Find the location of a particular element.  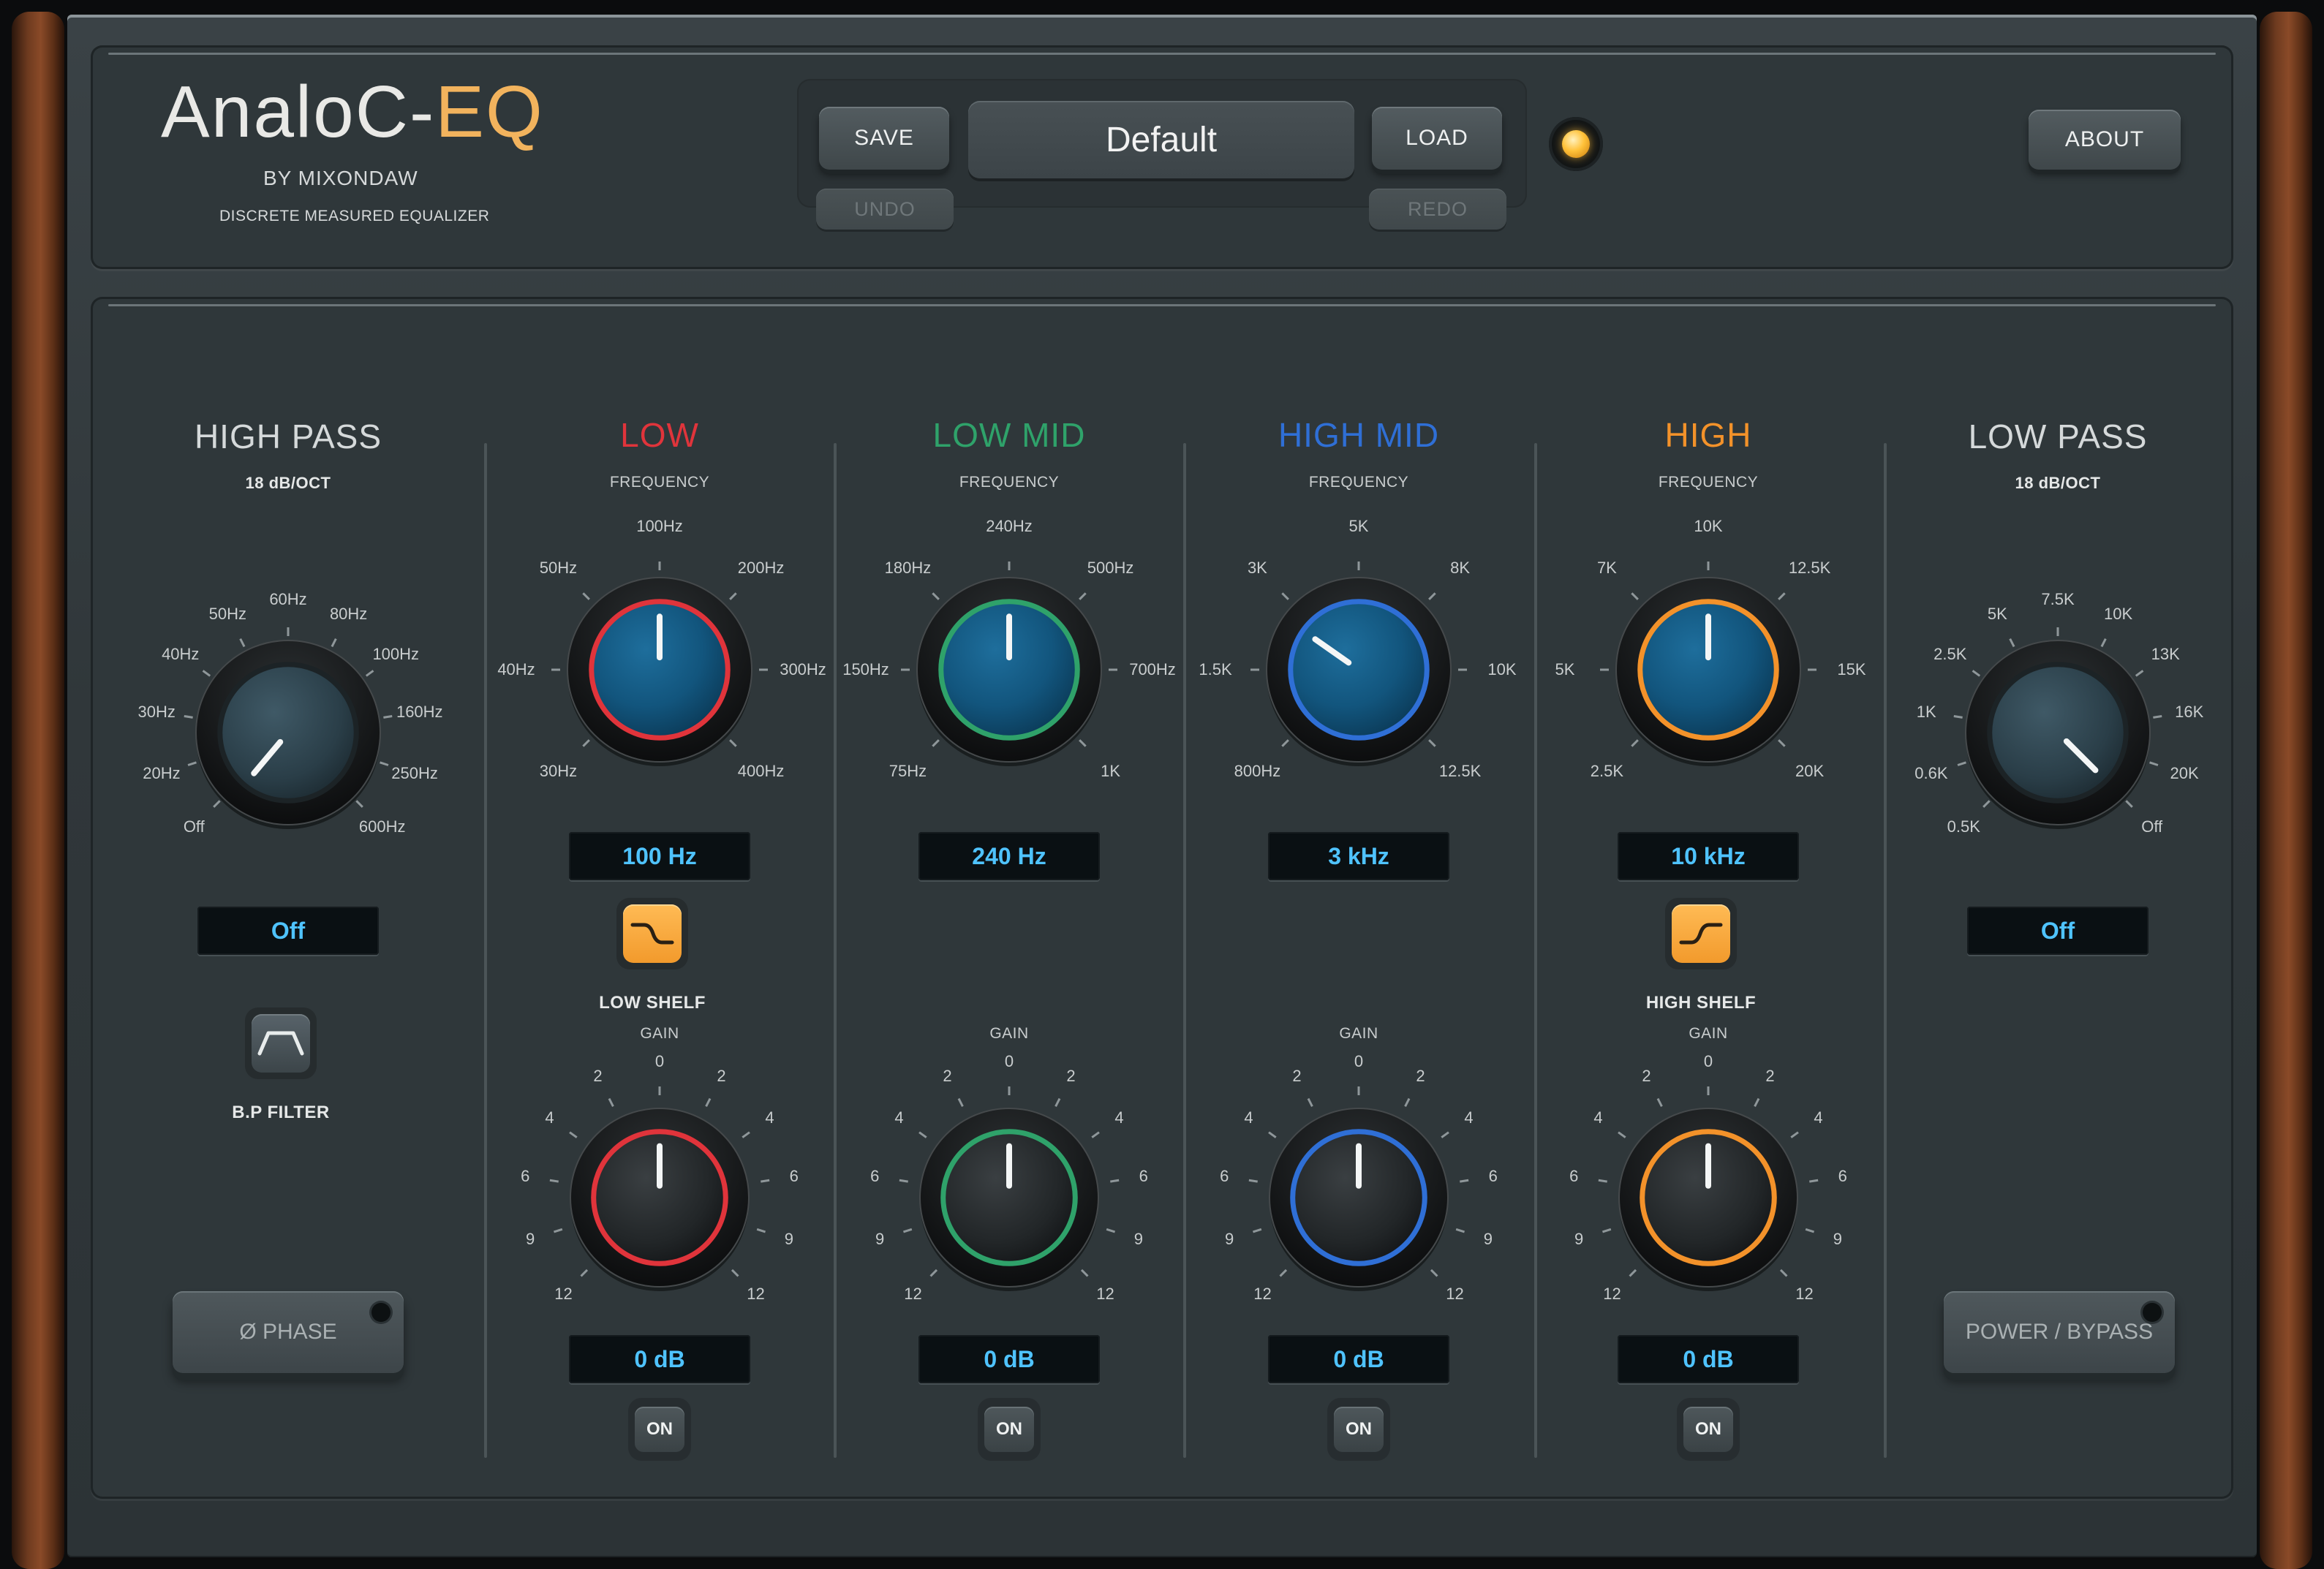

high-shelf-button is located at coordinates (1701, 933).